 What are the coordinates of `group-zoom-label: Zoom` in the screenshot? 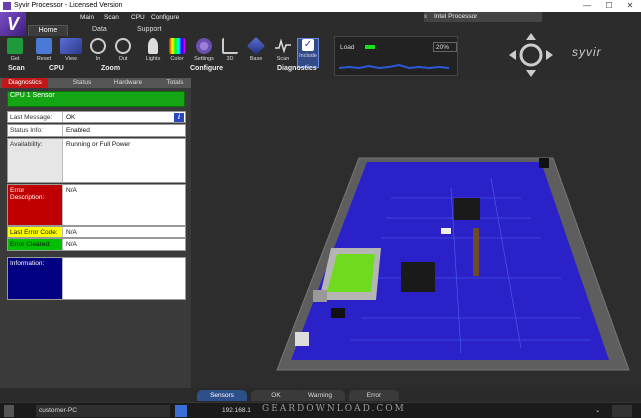 It's located at (111, 68).